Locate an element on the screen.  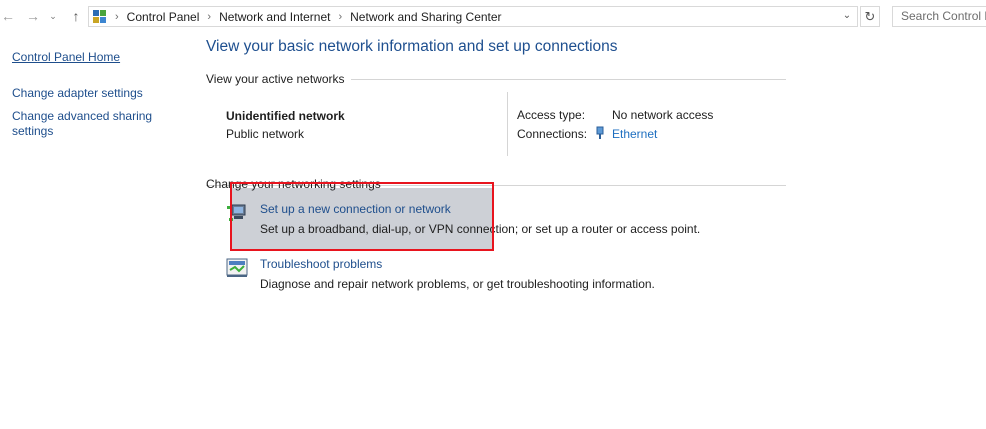
breadcrumb-control-panel: Control Panel is located at coordinates (163, 17).